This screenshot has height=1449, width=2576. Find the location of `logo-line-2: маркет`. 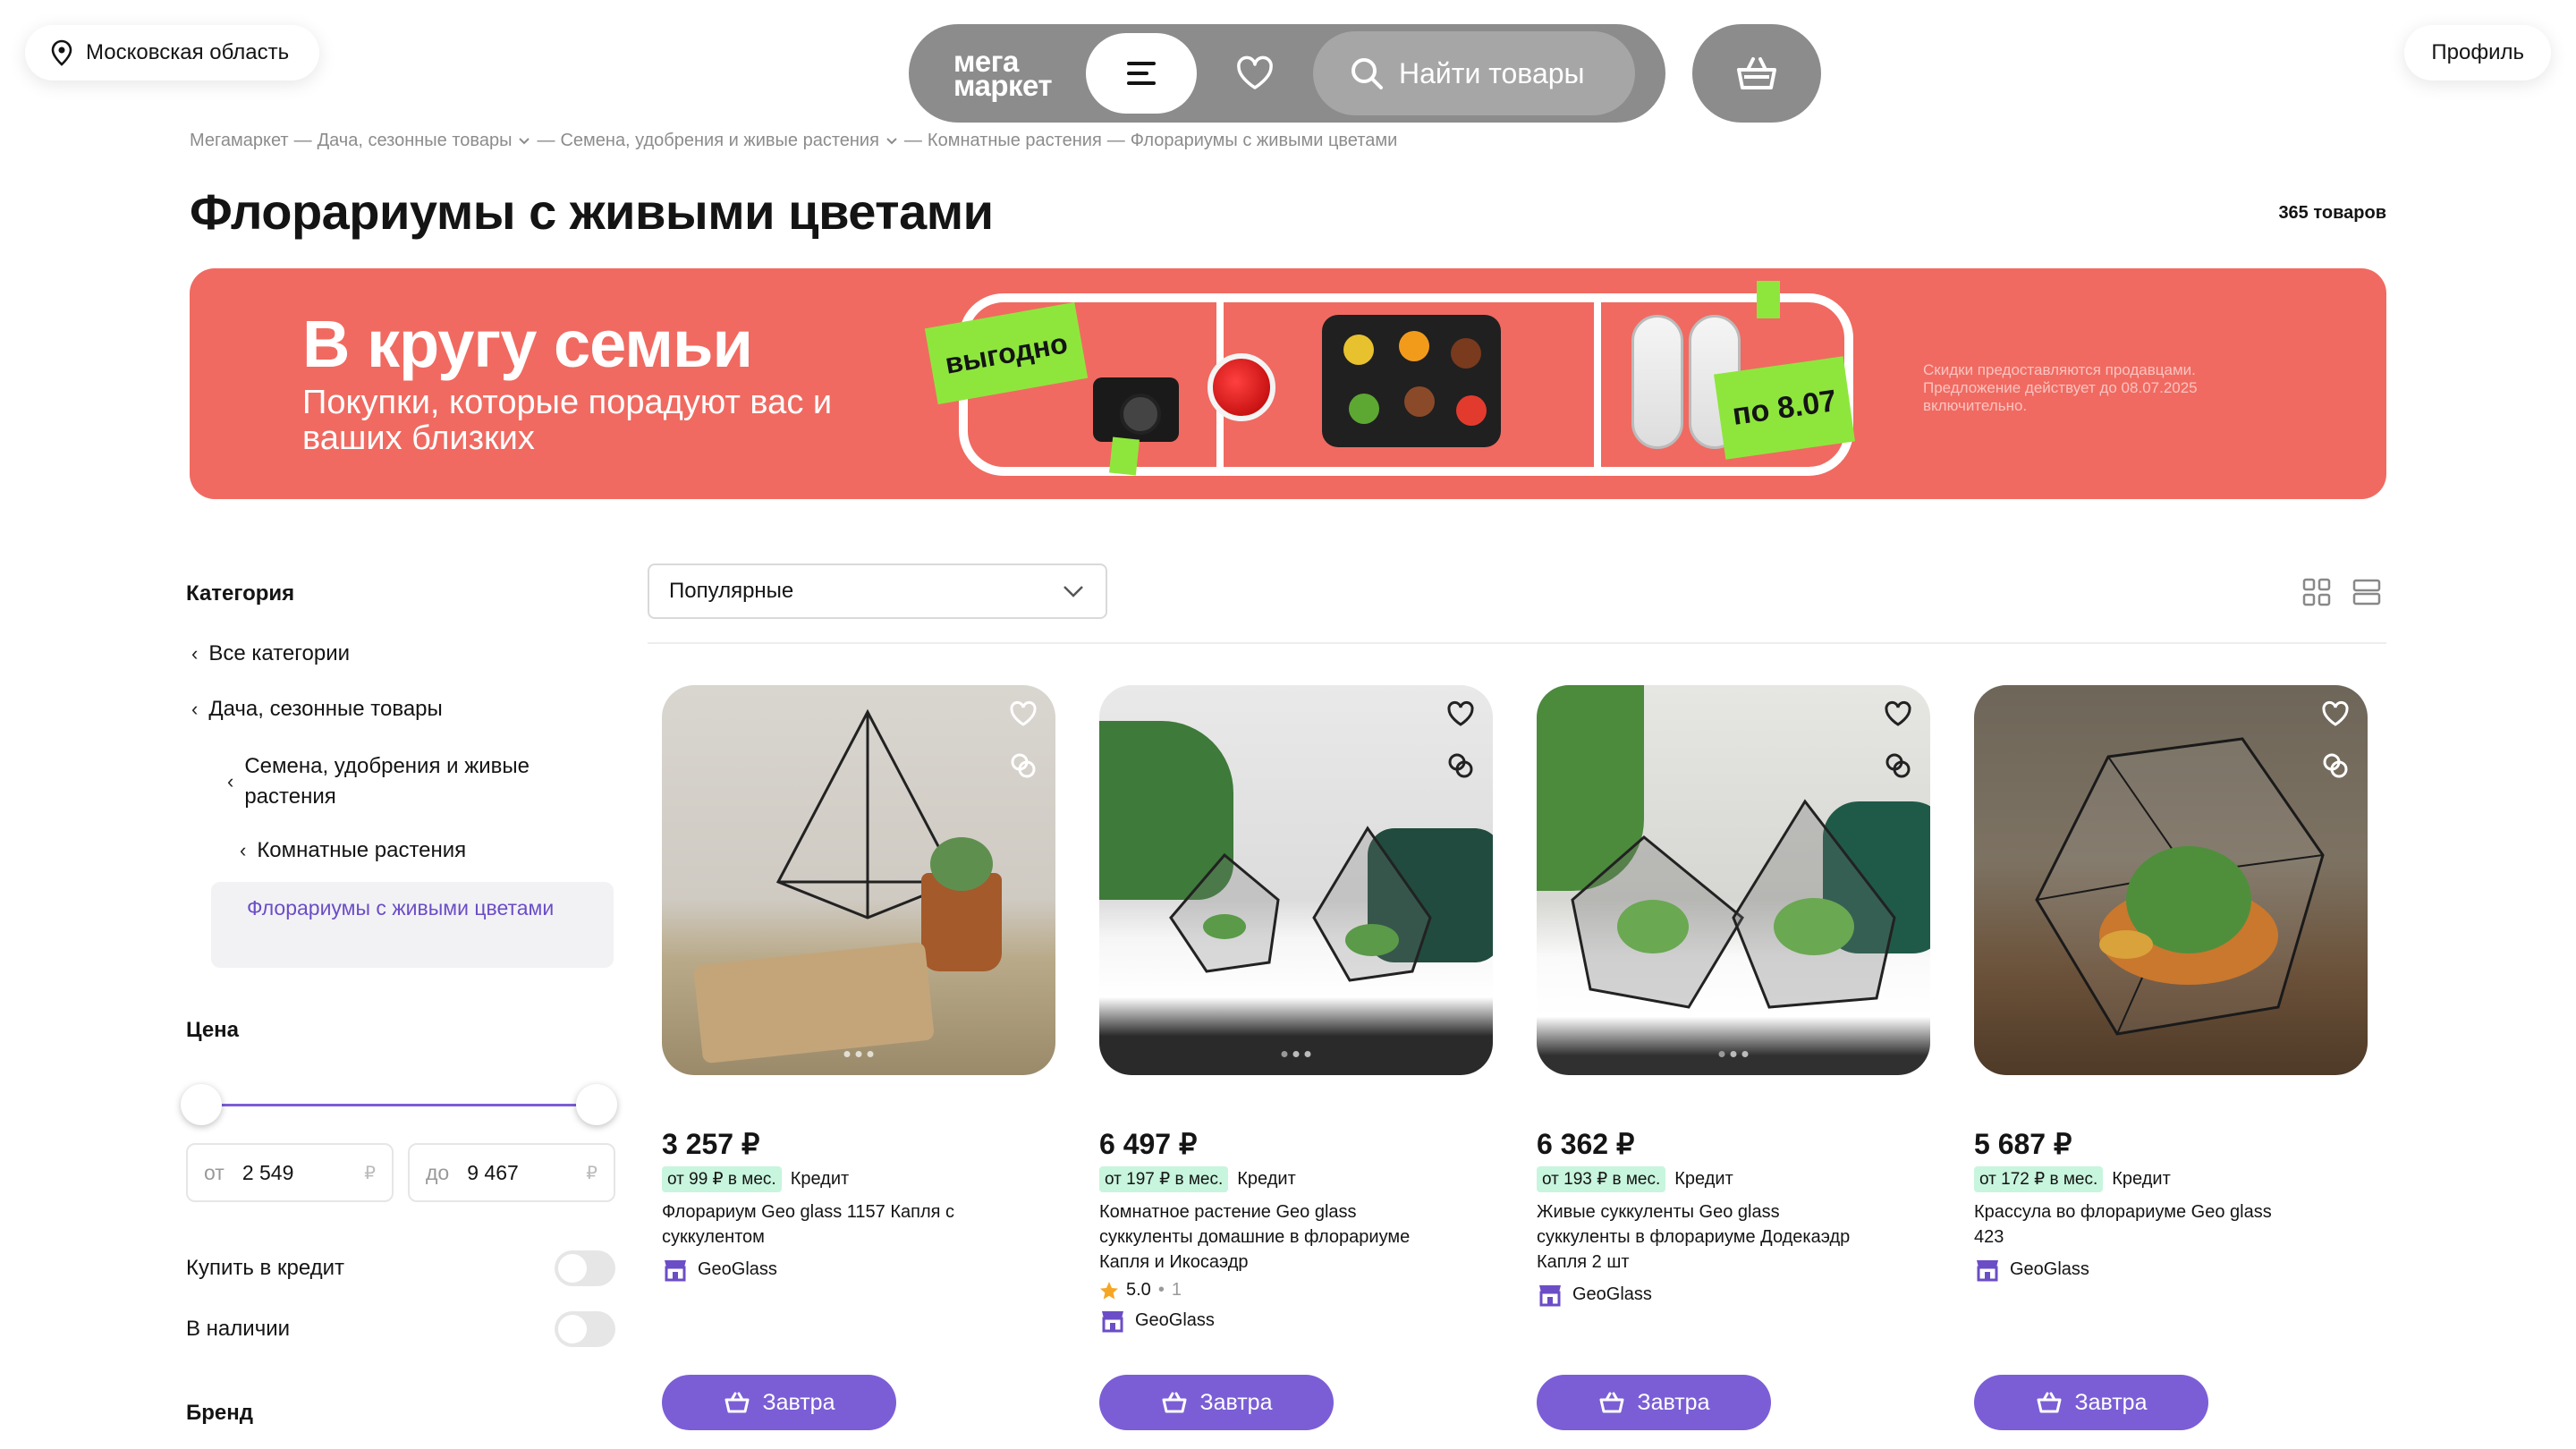

logo-line-2: маркет is located at coordinates (1003, 85).